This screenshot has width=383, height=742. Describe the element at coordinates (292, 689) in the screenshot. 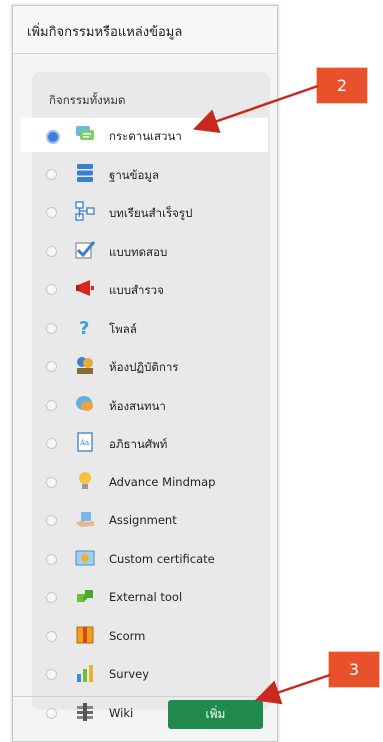

I see `arrow-to-add-button` at that location.